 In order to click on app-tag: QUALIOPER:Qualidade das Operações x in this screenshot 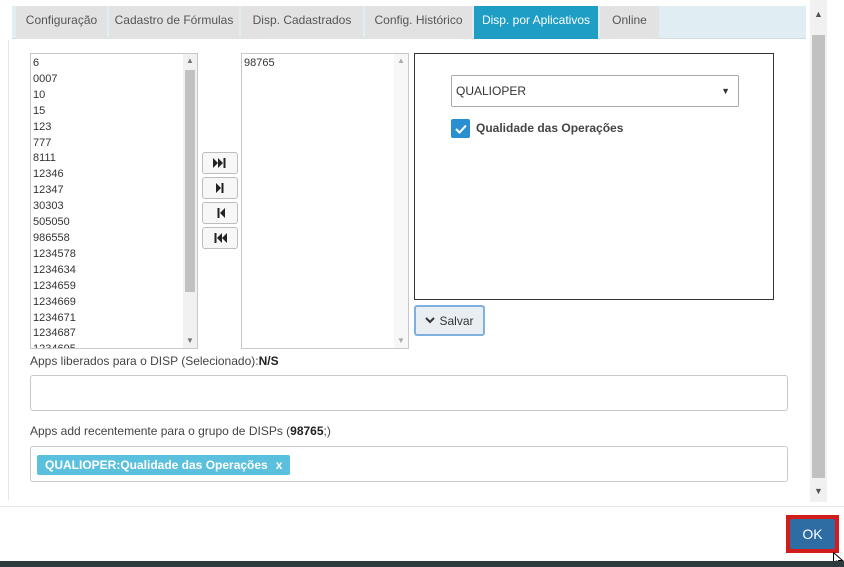, I will do `click(164, 465)`.